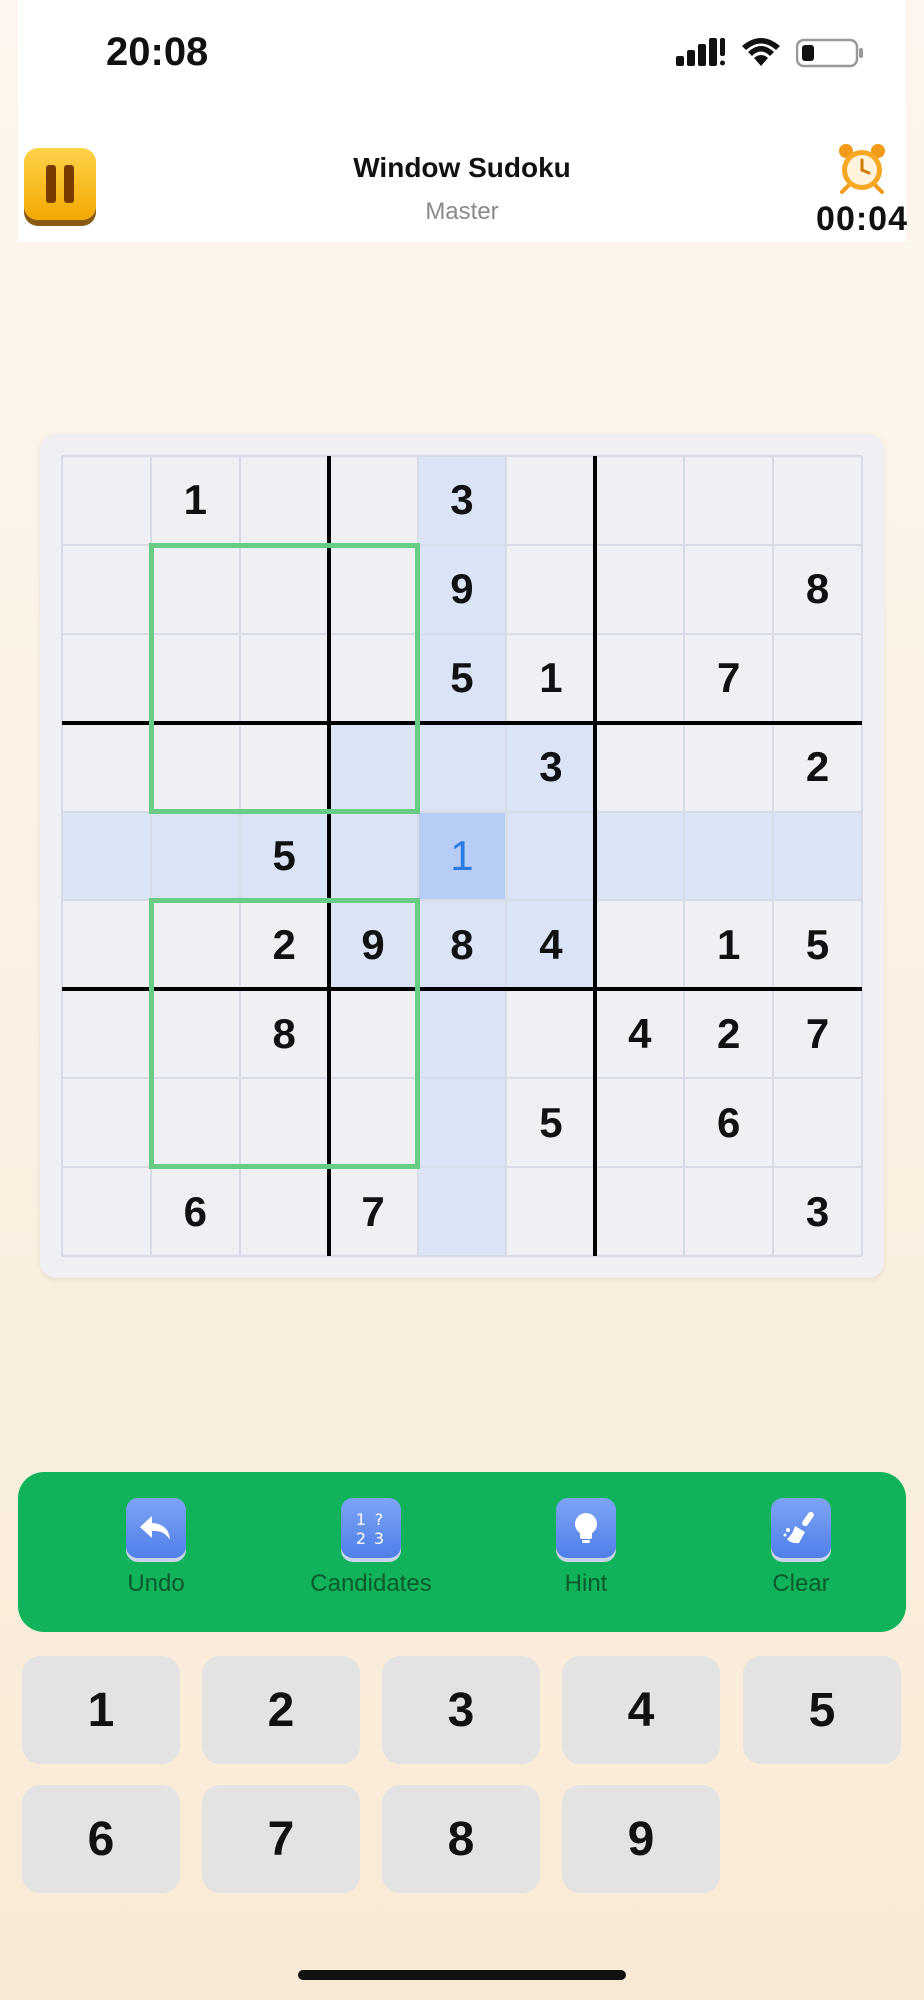  Describe the element at coordinates (281, 1839) in the screenshot. I see `keypad-7: 7` at that location.